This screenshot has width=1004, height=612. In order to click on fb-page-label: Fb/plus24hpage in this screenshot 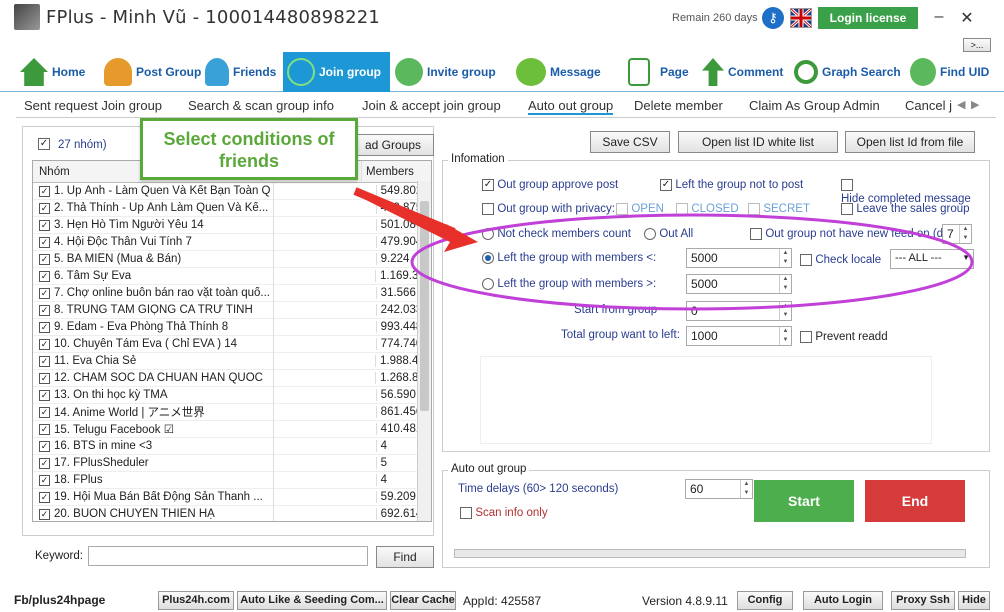, I will do `click(60, 600)`.